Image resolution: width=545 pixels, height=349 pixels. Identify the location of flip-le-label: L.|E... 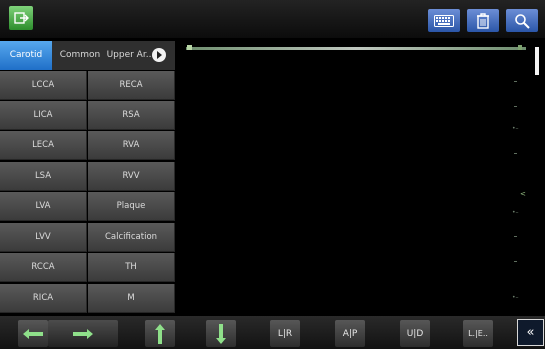
(478, 333).